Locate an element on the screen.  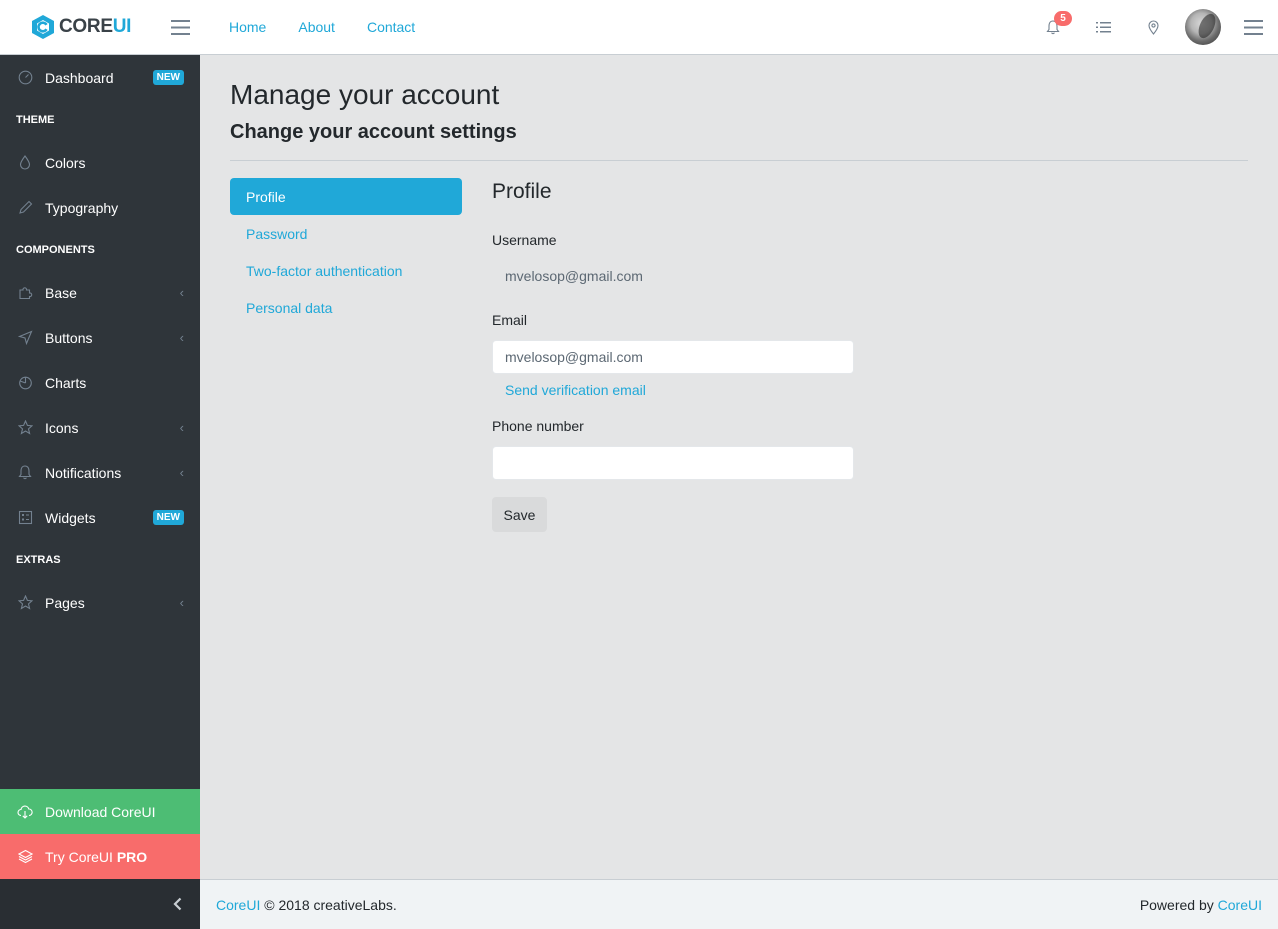
puzzle-icon is located at coordinates (25, 293).